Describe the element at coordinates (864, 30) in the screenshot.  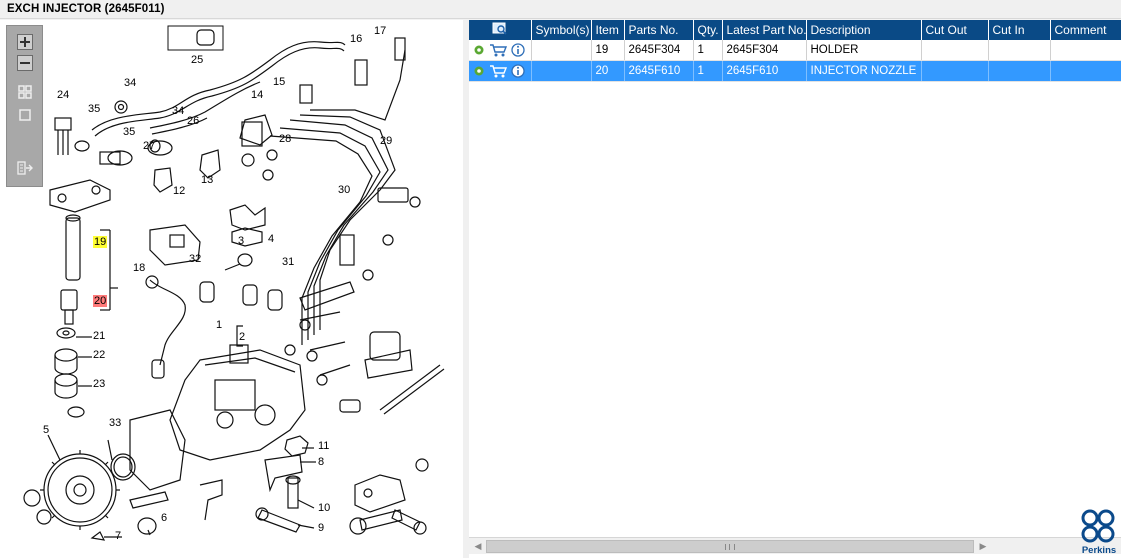
I see `column-header-description: Description` at that location.